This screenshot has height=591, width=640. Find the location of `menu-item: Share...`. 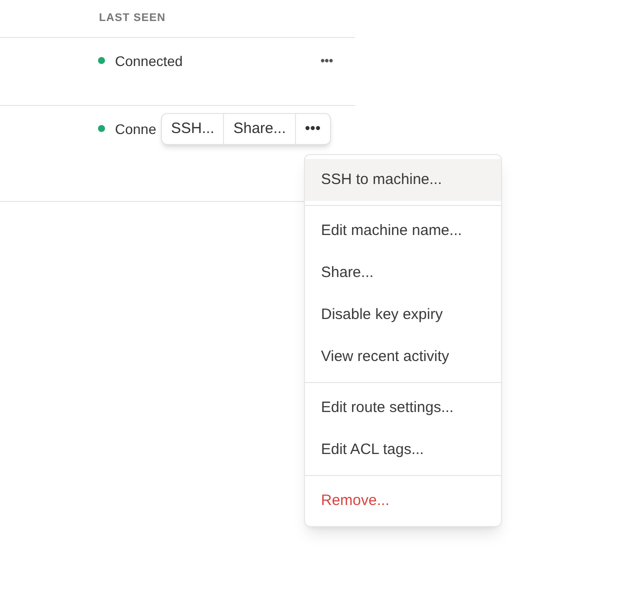

menu-item: Share... is located at coordinates (403, 273).